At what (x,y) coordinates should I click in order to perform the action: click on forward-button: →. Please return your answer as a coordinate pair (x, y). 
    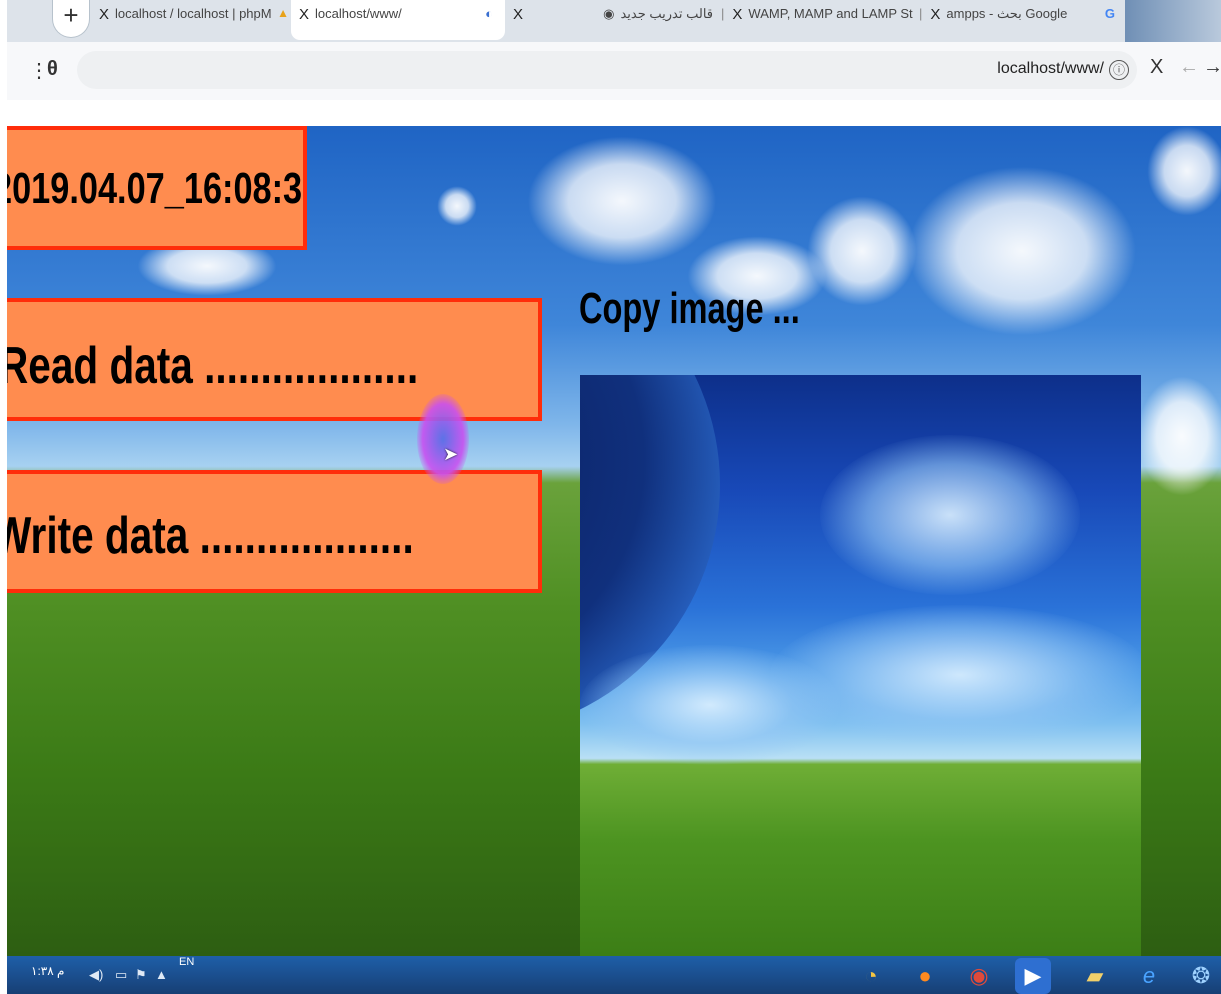
    Looking at the image, I should click on (1212, 67).